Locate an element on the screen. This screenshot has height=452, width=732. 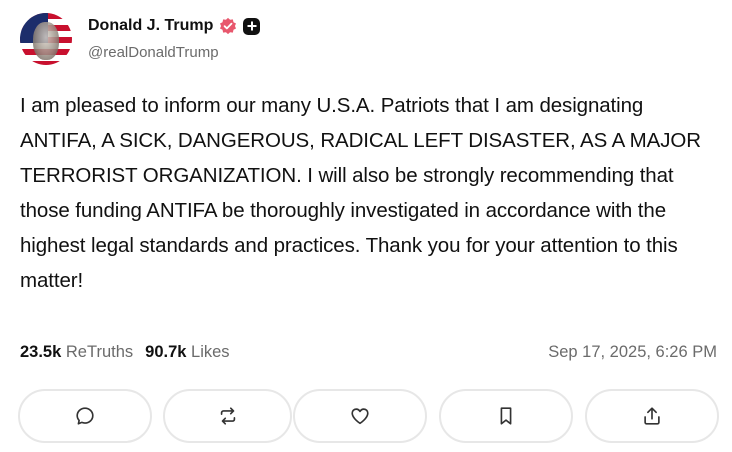
comment-icon is located at coordinates (85, 416).